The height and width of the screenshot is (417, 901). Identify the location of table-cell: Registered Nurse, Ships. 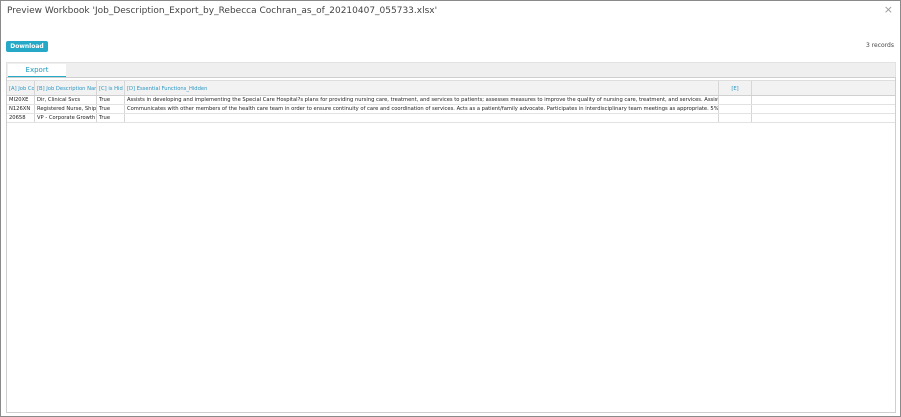
(66, 109).